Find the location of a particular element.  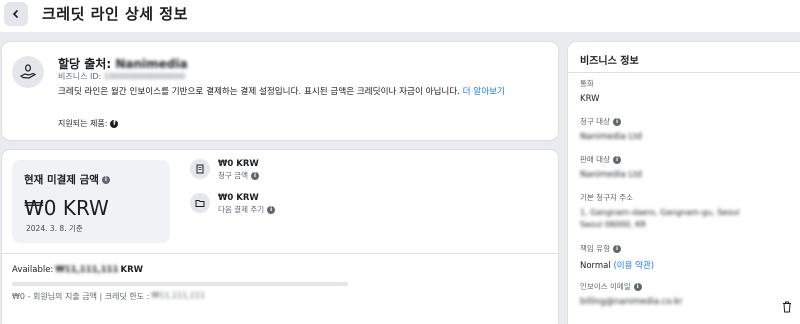

business-id: 비즈니스 ID: 1000000000000000 is located at coordinates (121, 76).